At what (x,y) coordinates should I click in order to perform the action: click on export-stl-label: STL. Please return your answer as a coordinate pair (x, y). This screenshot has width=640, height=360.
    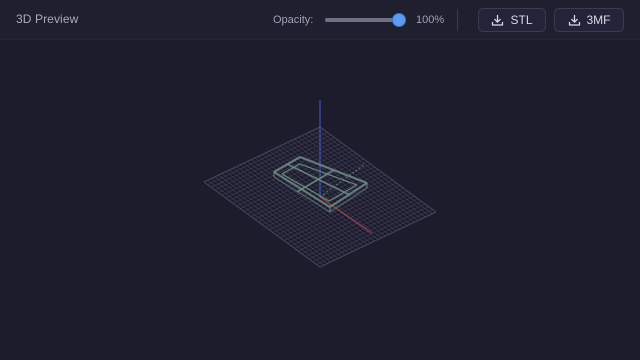
    Looking at the image, I should click on (521, 20).